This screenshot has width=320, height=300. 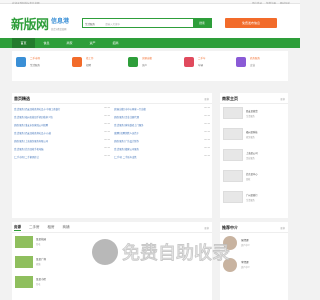 I want to click on list-item: [商务服务] 上海商务服务有限公司 08-10, so click(x=62, y=141).